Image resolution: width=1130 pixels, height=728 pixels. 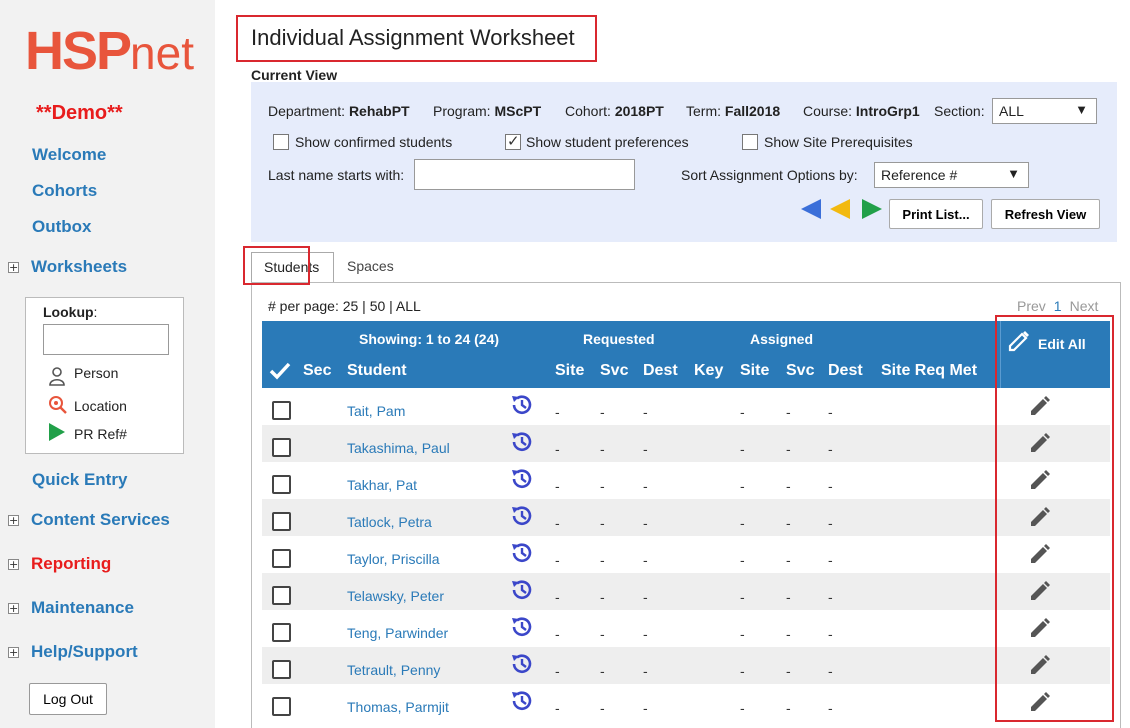 I want to click on program-filter: Program: MScPT, so click(x=487, y=111).